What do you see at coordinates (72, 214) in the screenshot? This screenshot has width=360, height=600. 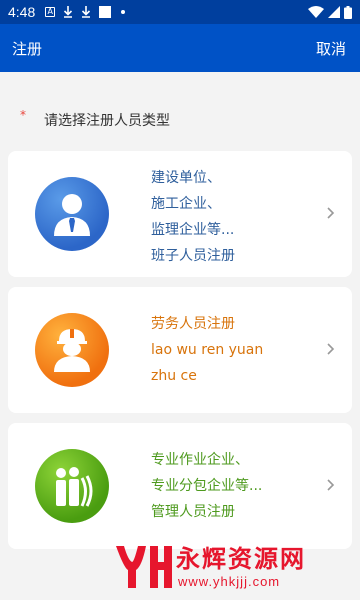 I see `person-tie-icon` at bounding box center [72, 214].